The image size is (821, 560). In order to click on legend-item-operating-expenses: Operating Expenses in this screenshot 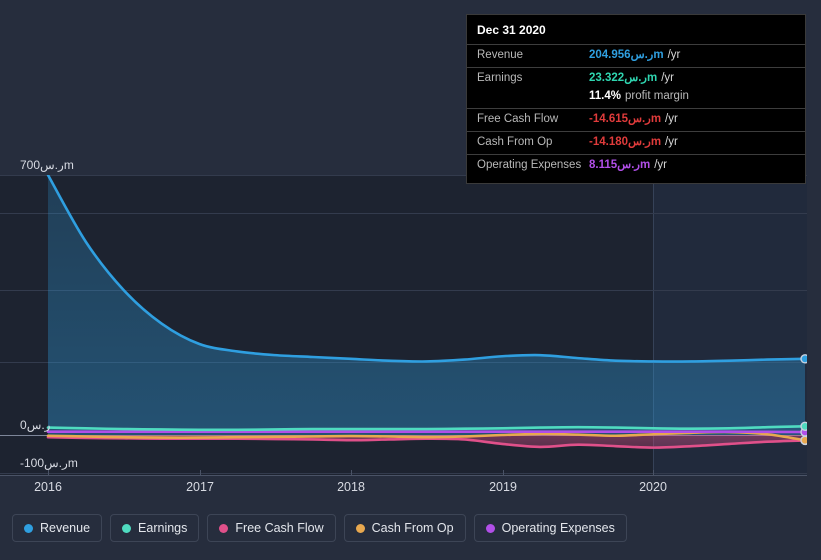, I will do `click(550, 528)`.